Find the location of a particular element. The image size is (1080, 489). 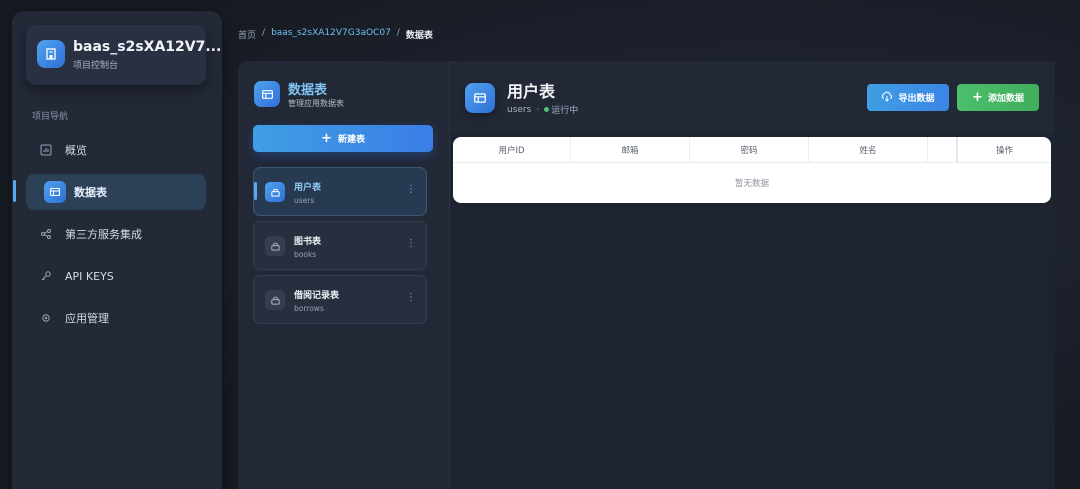

sidebar-item-label: 概览 is located at coordinates (76, 150).